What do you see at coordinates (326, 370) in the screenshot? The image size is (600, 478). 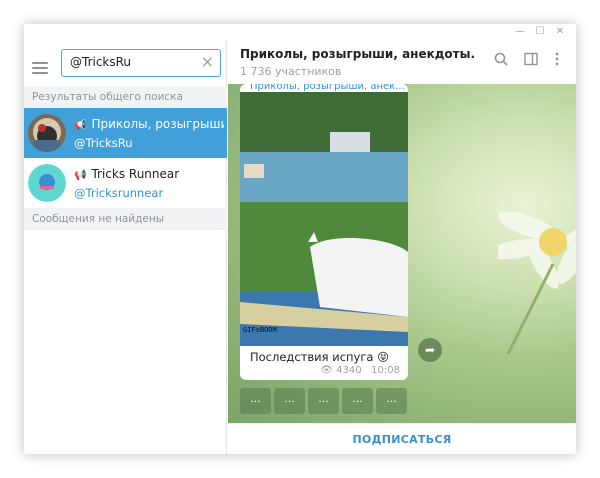 I see `views-icon: 👁` at bounding box center [326, 370].